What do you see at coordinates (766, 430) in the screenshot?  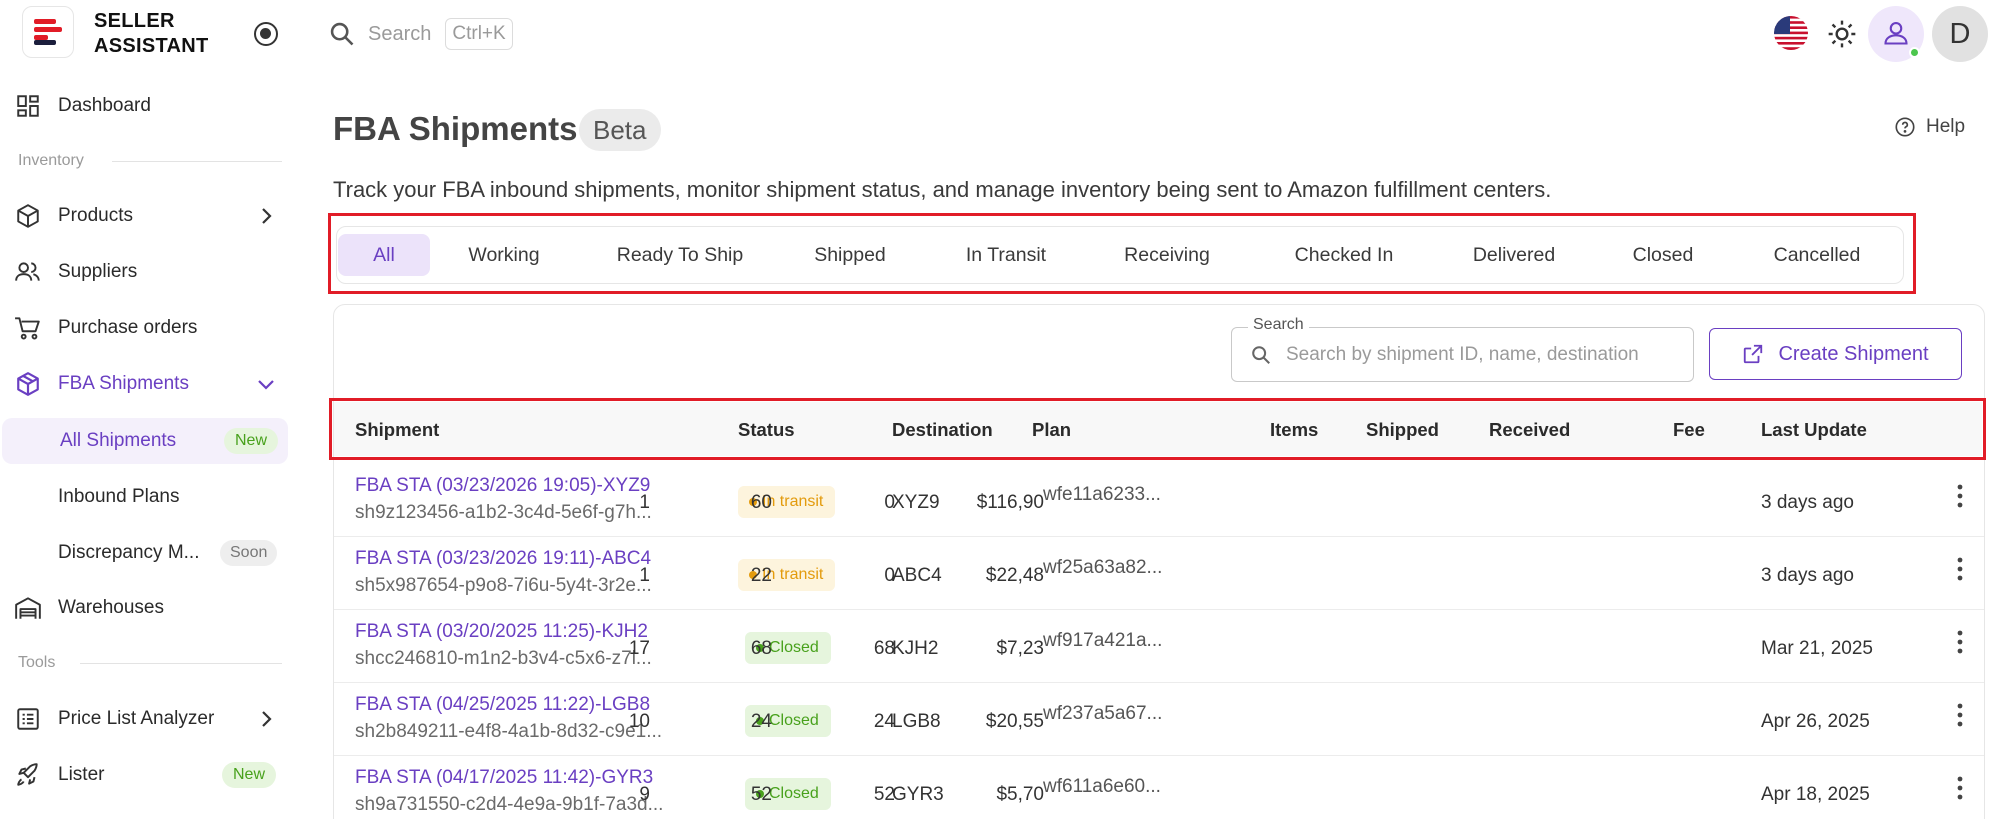 I see `column-header-status: Status` at bounding box center [766, 430].